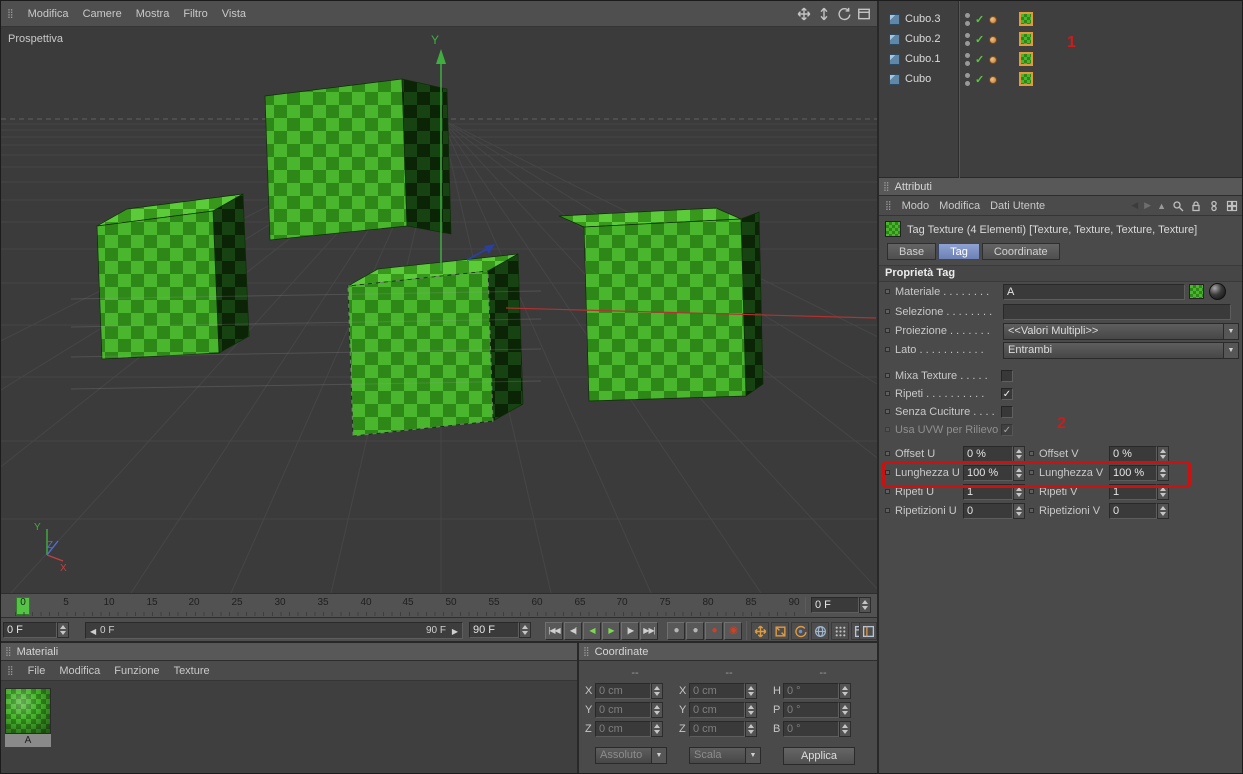 The image size is (1243, 774). What do you see at coordinates (1007, 412) in the screenshot?
I see `senza-cuciture-checkbox` at bounding box center [1007, 412].